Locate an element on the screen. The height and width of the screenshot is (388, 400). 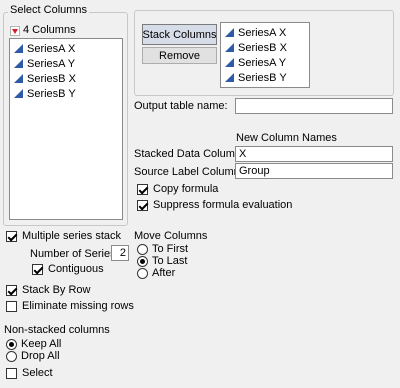
source-label-column-label: Source Label Column is located at coordinates (187, 172).